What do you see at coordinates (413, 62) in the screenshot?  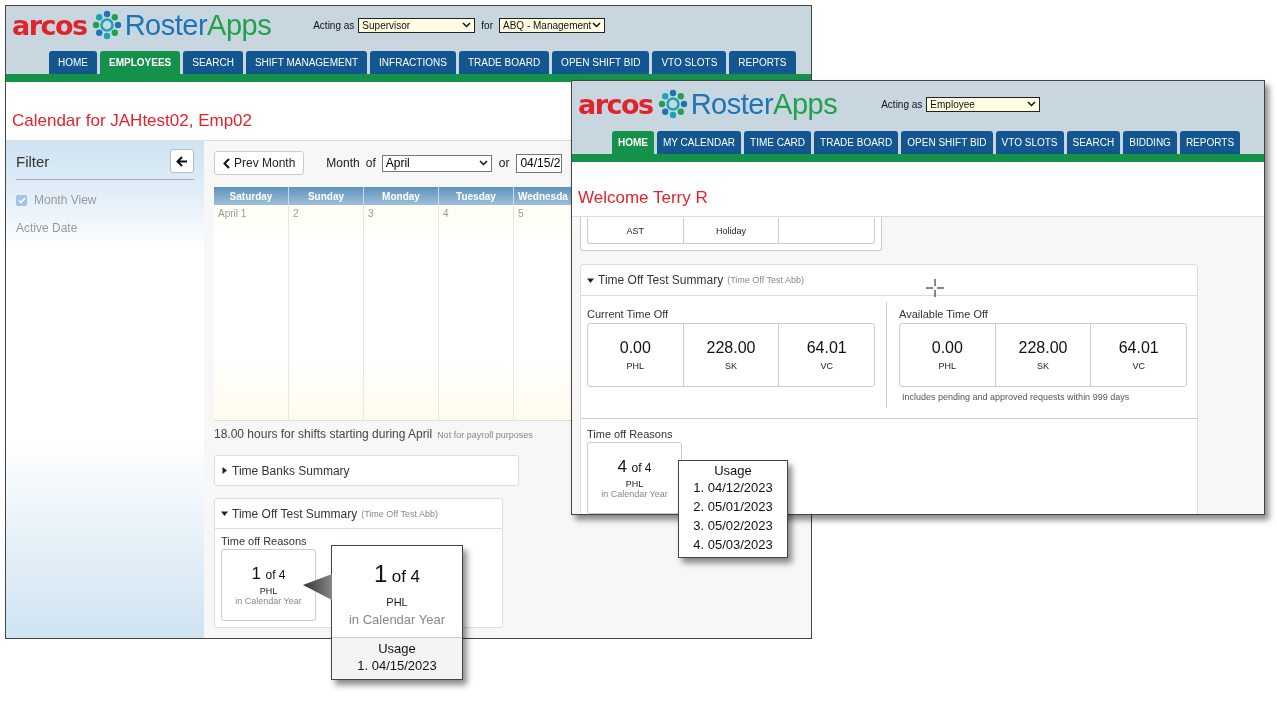 I see `nav-tab: INFRACTIONS` at bounding box center [413, 62].